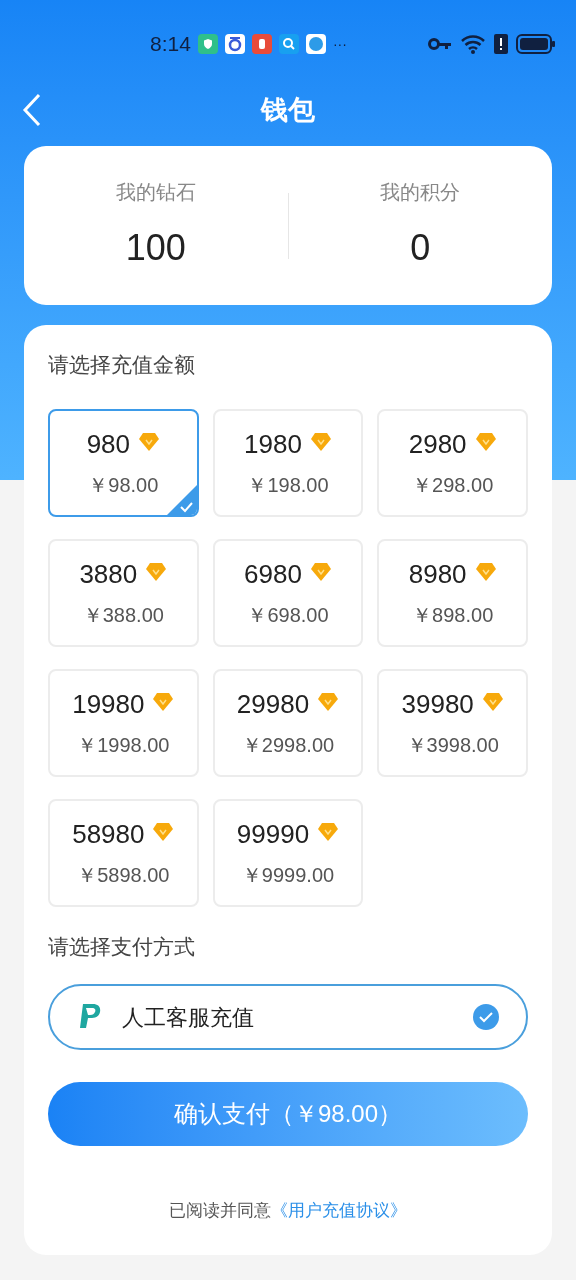 The image size is (576, 1280). What do you see at coordinates (453, 485) in the screenshot?
I see `package-price: ￥298.00` at bounding box center [453, 485].